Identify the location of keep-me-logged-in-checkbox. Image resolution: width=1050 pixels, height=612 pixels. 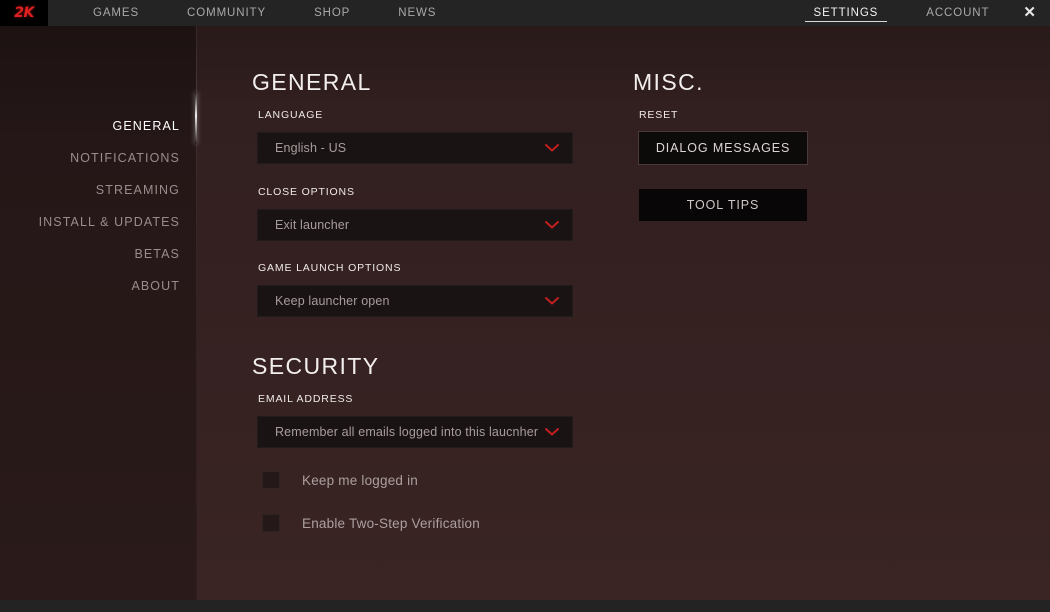
(271, 480).